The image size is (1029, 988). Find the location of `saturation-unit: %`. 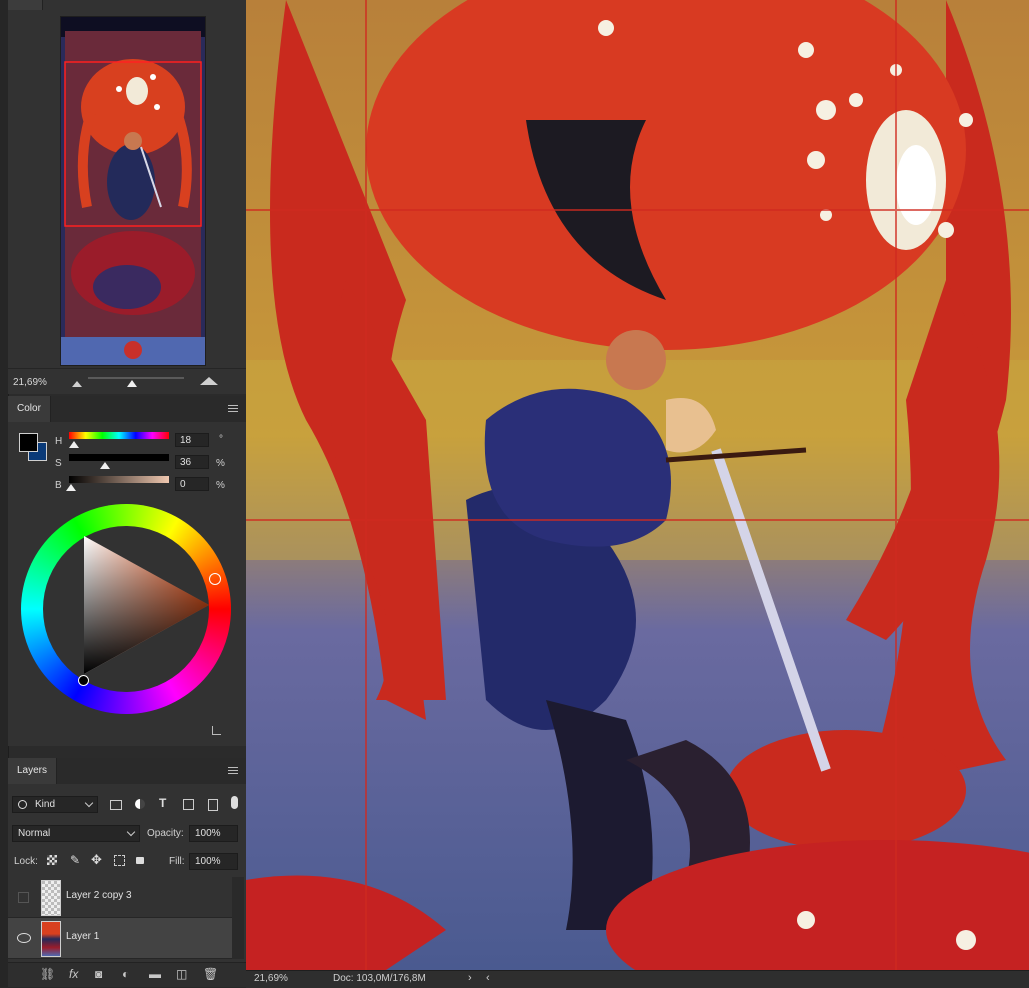

saturation-unit: % is located at coordinates (220, 463).